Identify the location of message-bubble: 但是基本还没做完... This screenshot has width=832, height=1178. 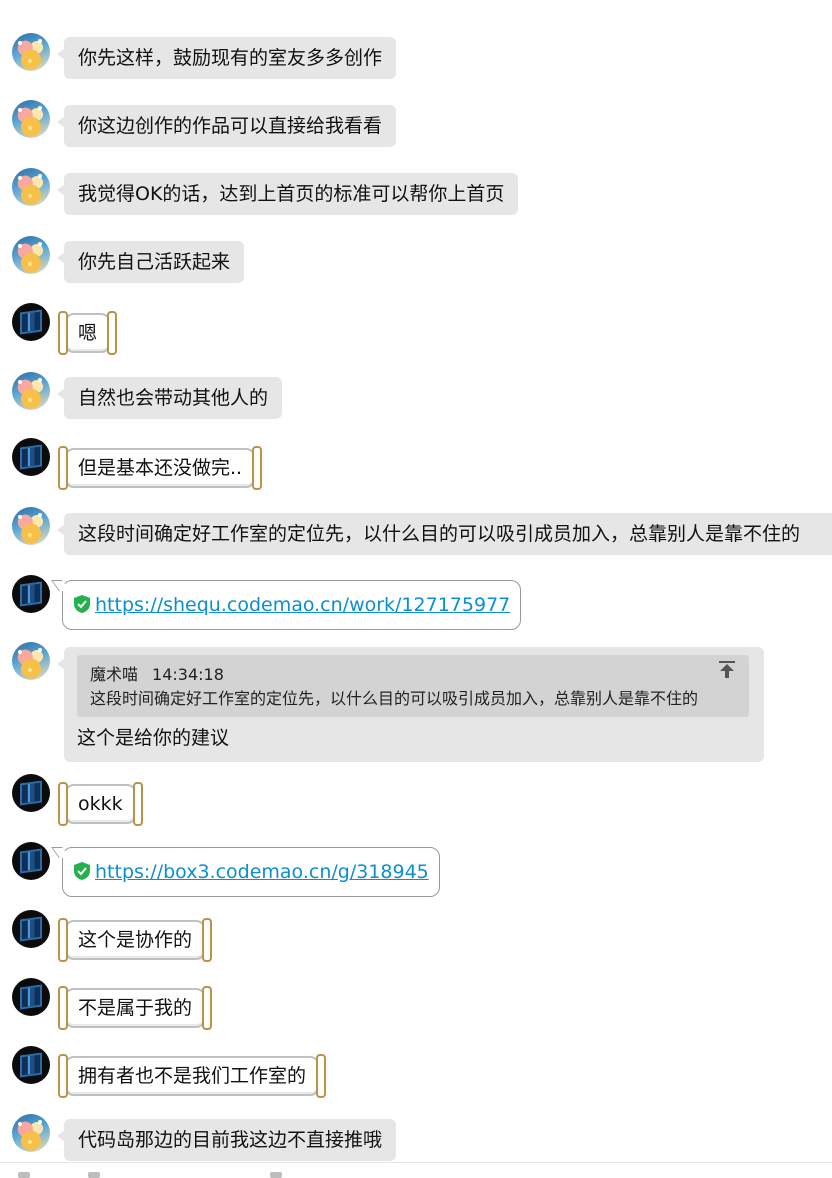
(160, 468).